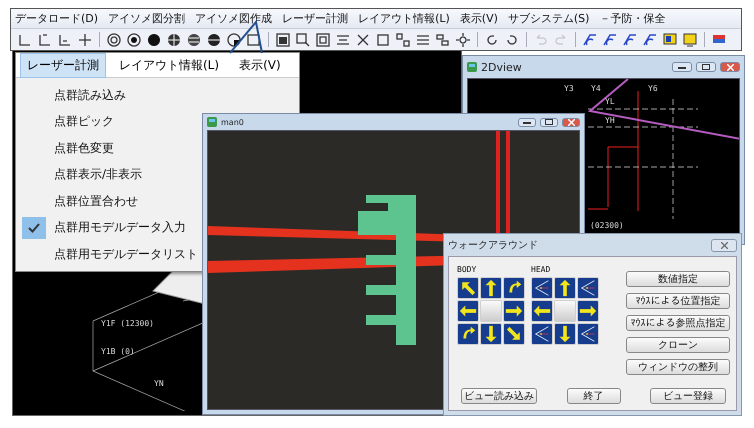 This screenshot has height=428, width=754. I want to click on menu-item: 点群位置合わせ, so click(79, 201).